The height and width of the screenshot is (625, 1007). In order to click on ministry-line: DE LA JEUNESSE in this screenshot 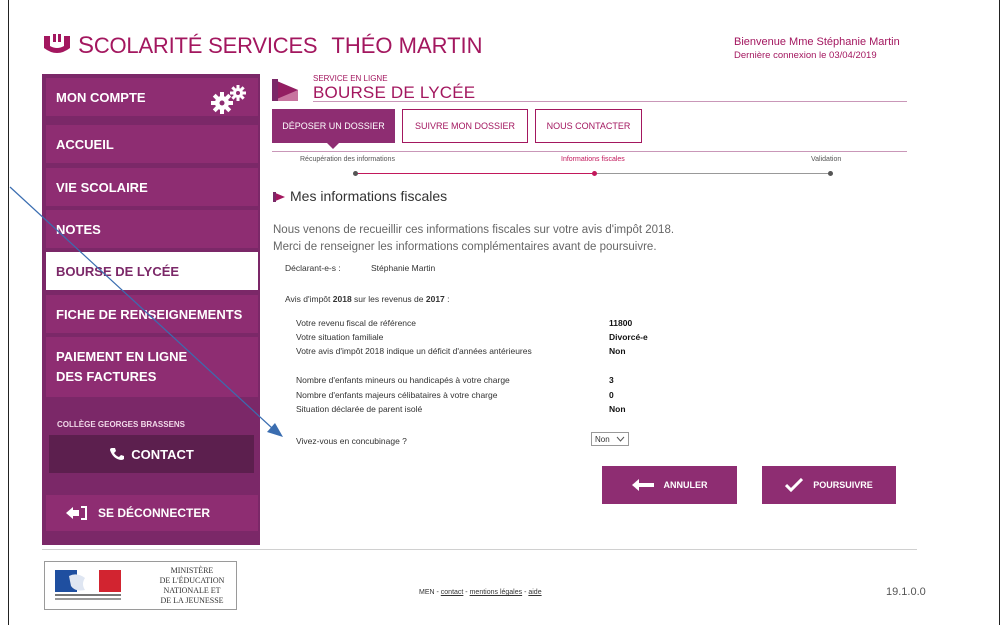, I will do `click(192, 600)`.